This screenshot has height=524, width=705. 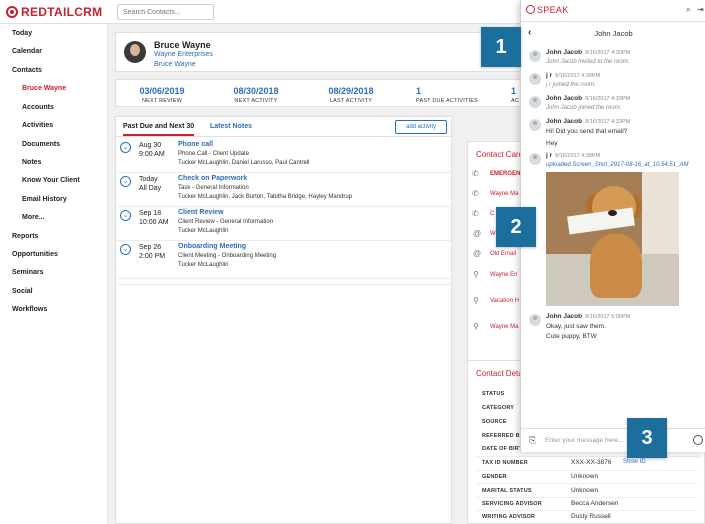 What do you see at coordinates (698, 440) in the screenshot?
I see `emoji-icon` at bounding box center [698, 440].